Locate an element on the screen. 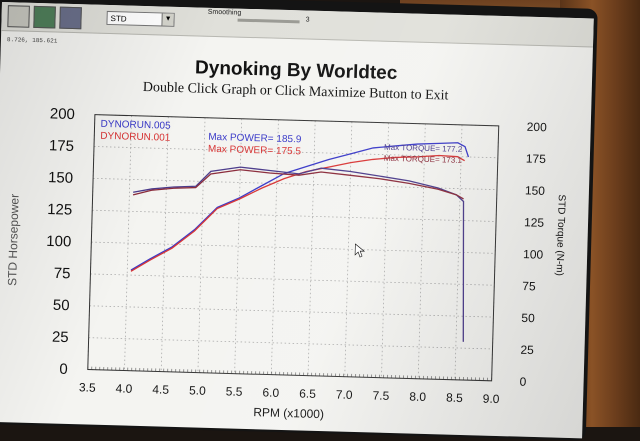  x-tick-label: 9.0 is located at coordinates (491, 399).